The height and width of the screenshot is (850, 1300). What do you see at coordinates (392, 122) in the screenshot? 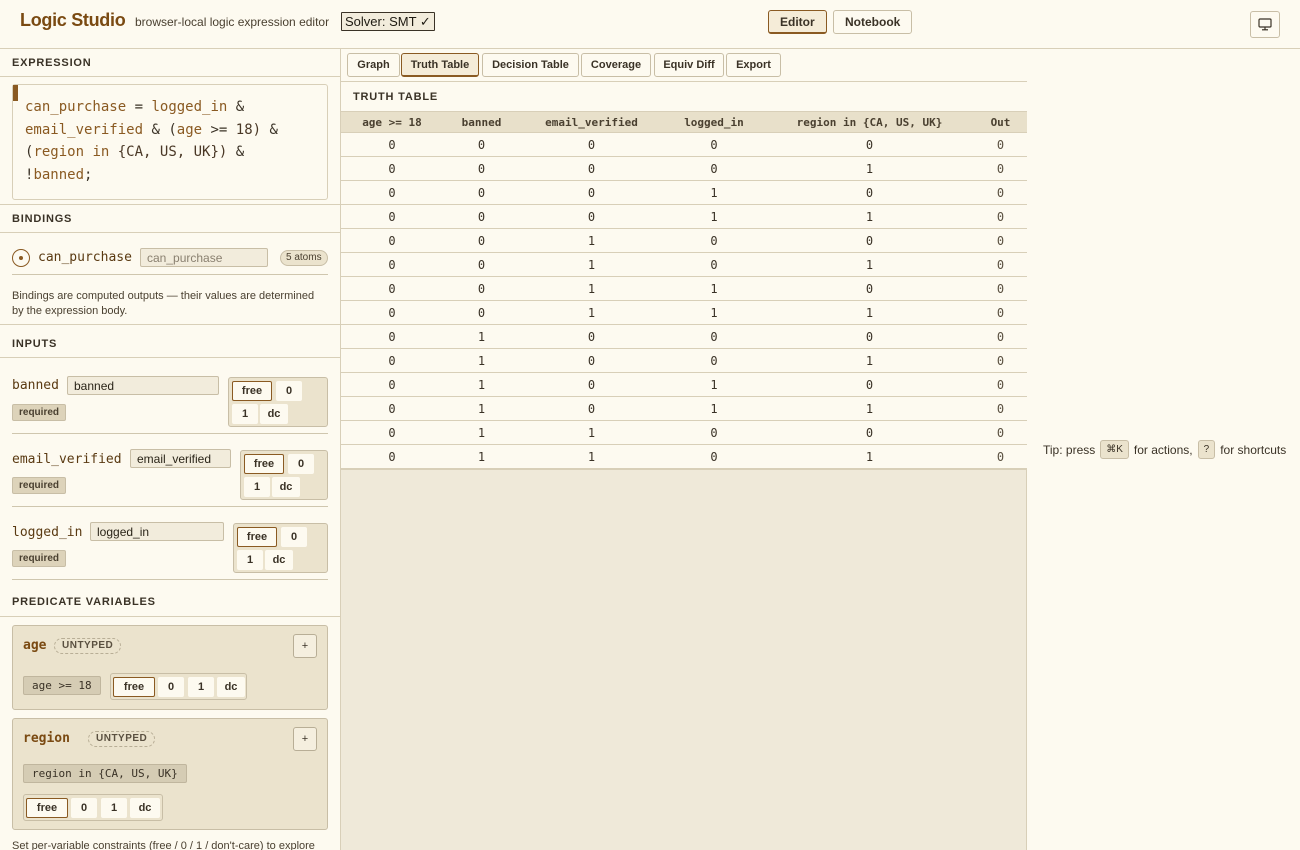
I see `column-header: age >= 18` at bounding box center [392, 122].